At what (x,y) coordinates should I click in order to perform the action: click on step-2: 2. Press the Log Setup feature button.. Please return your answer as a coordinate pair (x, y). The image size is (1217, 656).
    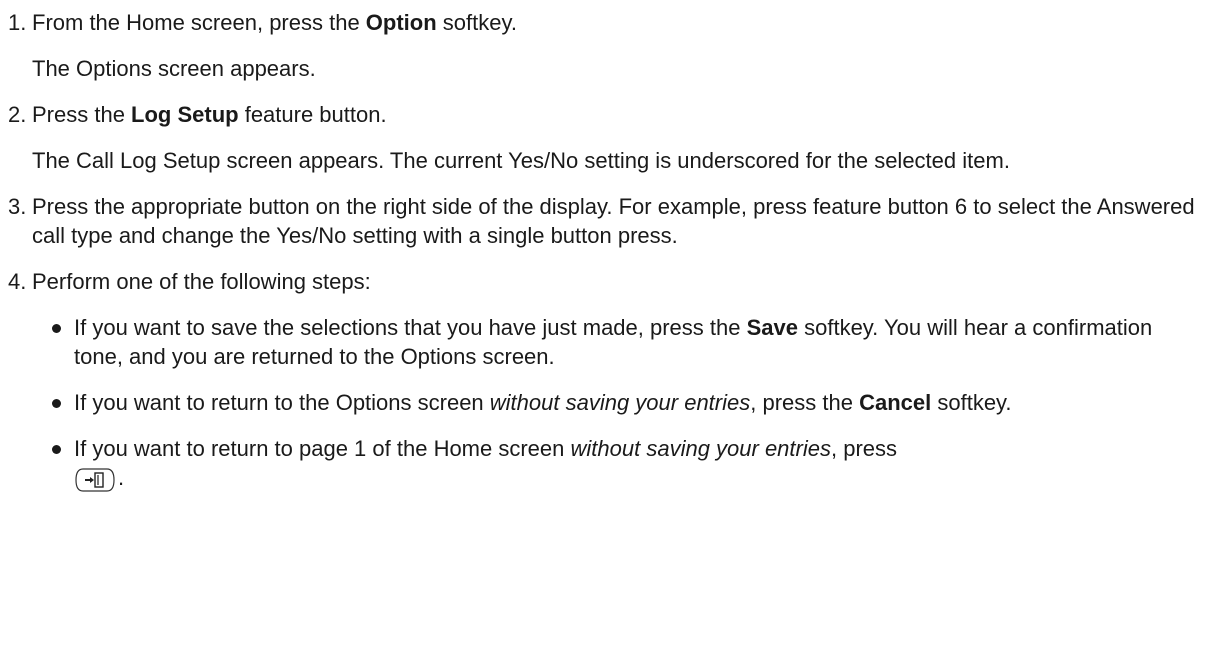
    Looking at the image, I should click on (608, 114).